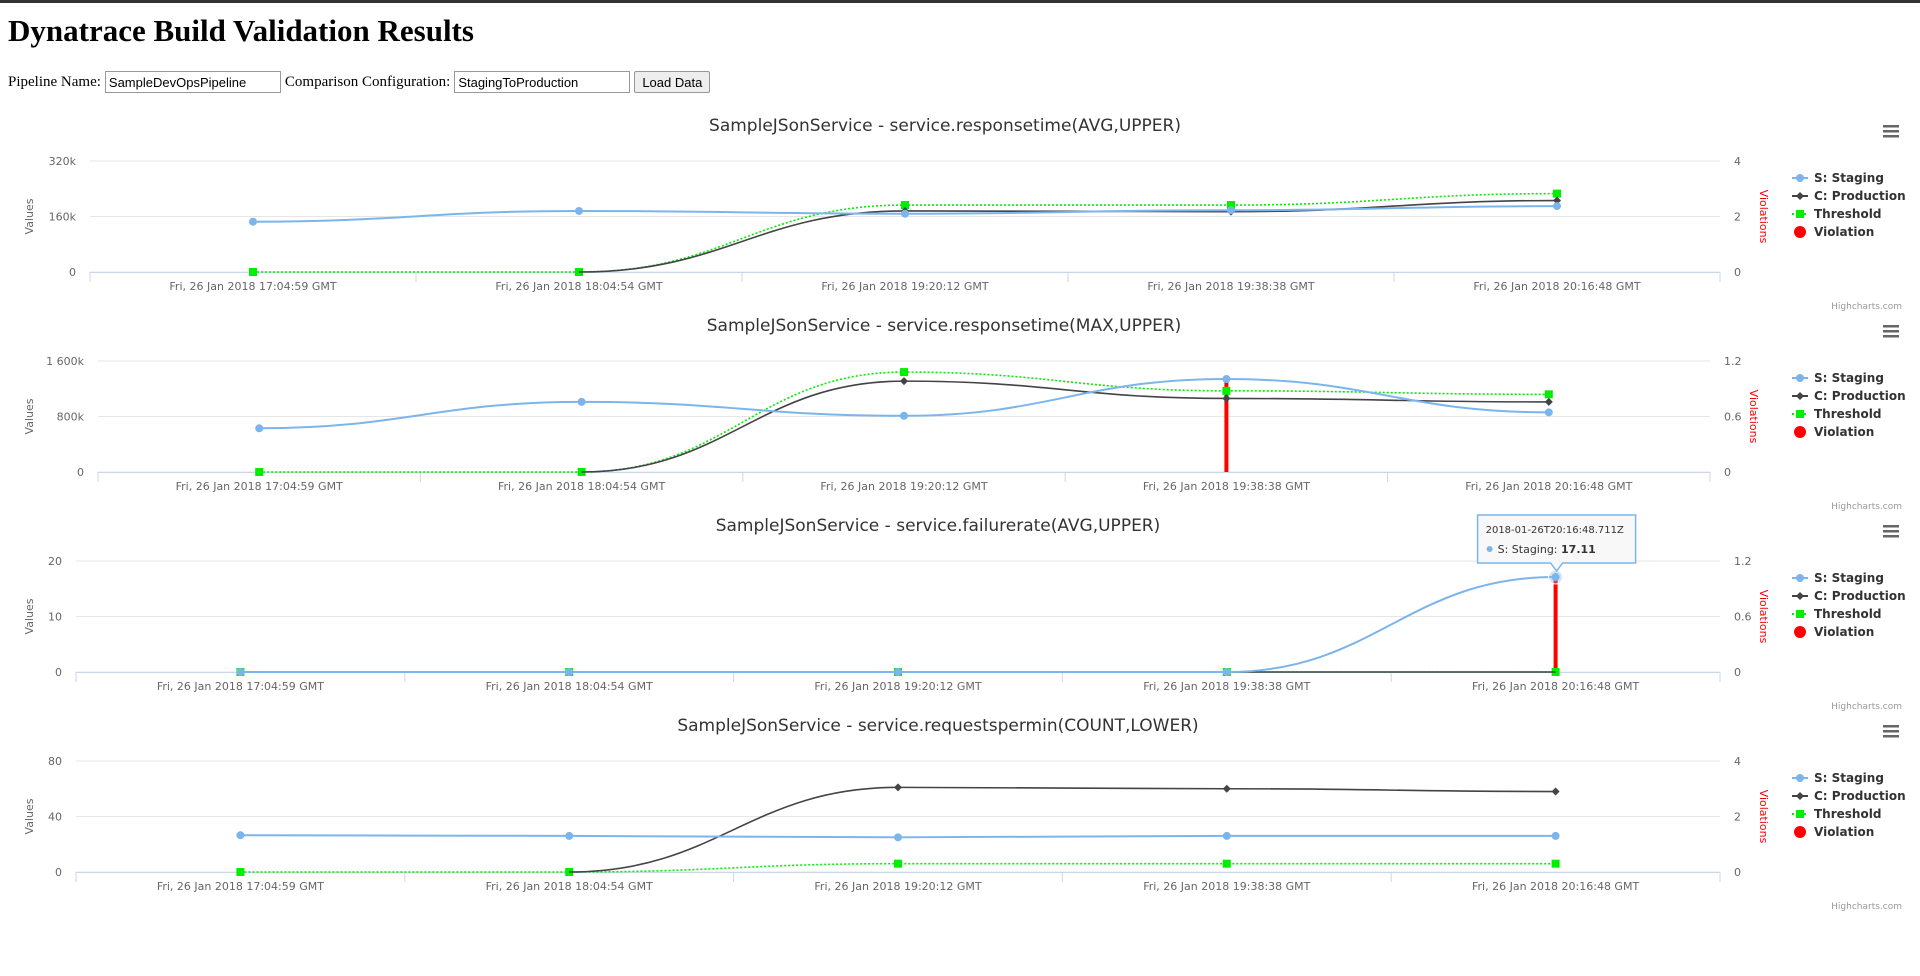 The width and height of the screenshot is (1920, 976). I want to click on y2-tick-label: 4, so click(1737, 761).